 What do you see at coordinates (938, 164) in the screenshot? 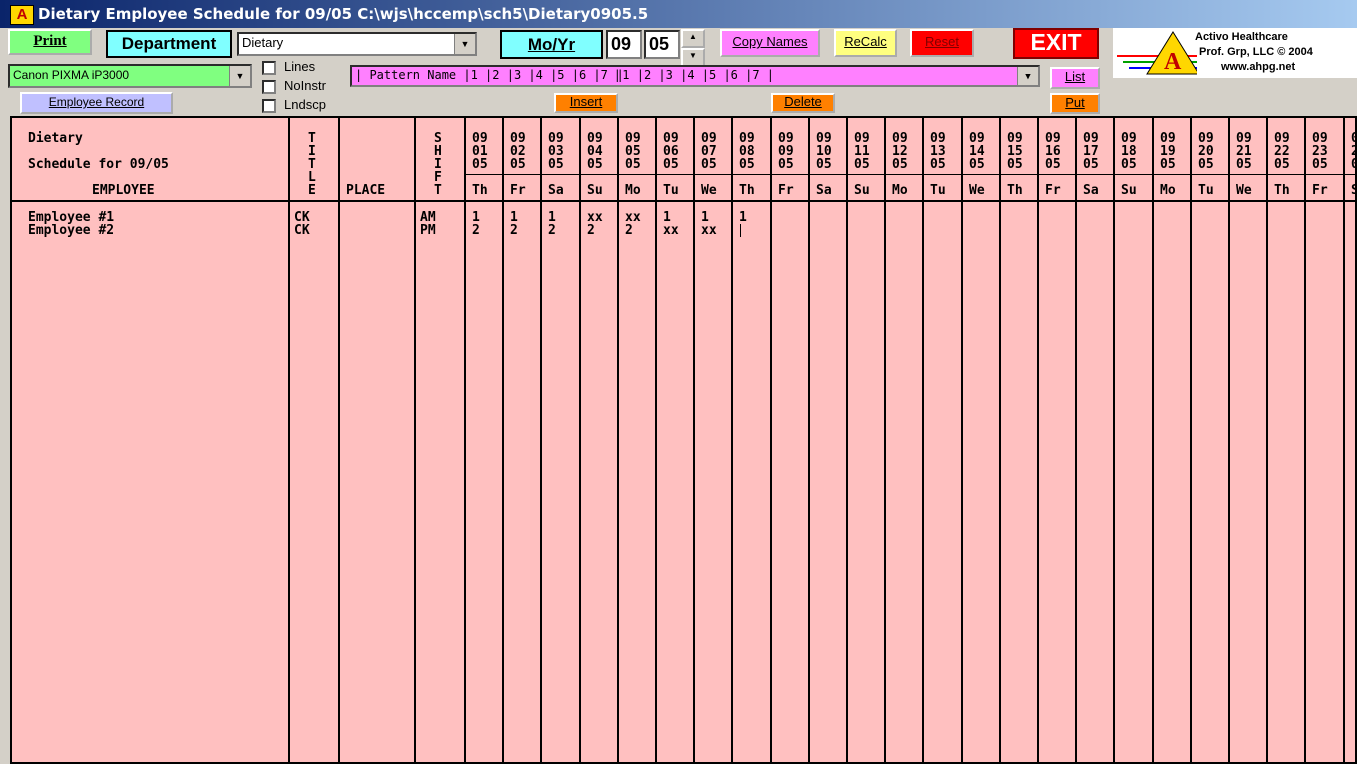
I see `day-column-header: 09 13 05 Tu` at bounding box center [938, 164].